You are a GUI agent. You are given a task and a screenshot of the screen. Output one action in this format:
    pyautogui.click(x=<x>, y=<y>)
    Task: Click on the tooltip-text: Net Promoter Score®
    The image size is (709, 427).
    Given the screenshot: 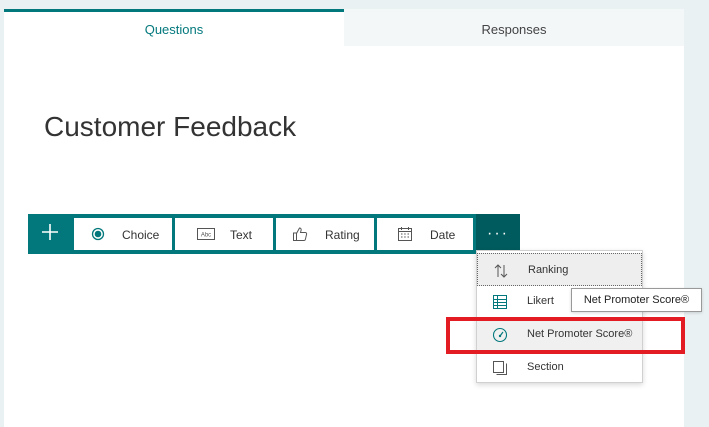 What is the action you would take?
    pyautogui.click(x=636, y=300)
    